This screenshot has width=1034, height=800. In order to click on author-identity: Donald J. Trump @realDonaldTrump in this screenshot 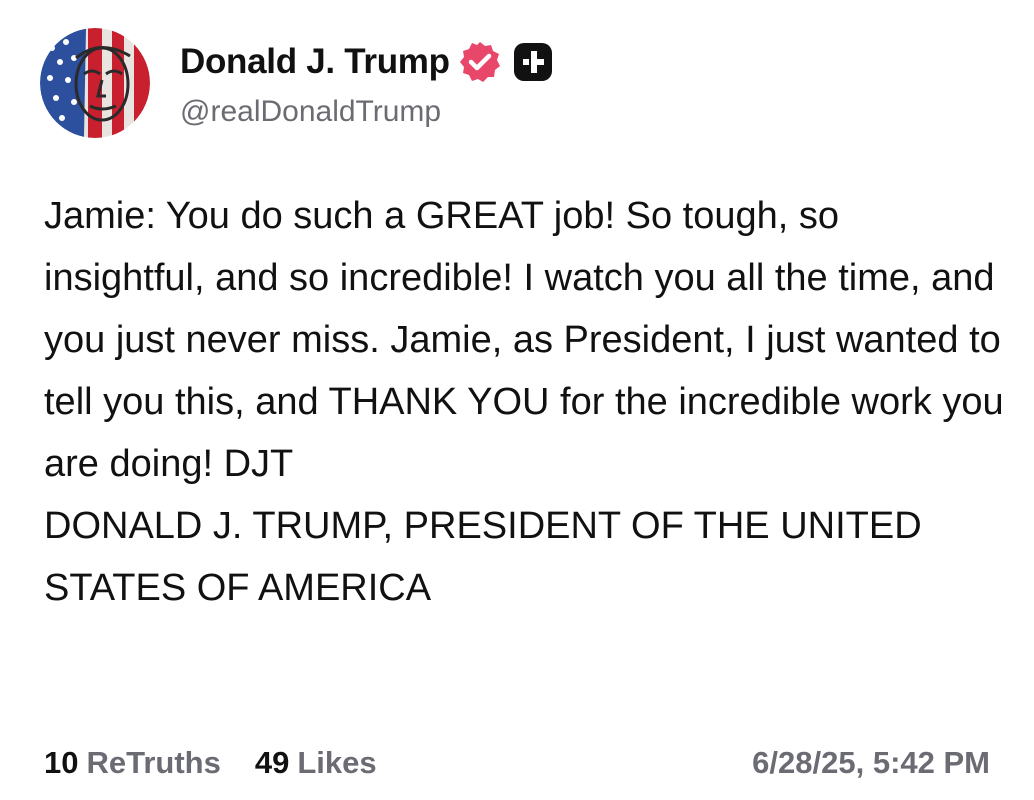, I will do `click(367, 83)`.